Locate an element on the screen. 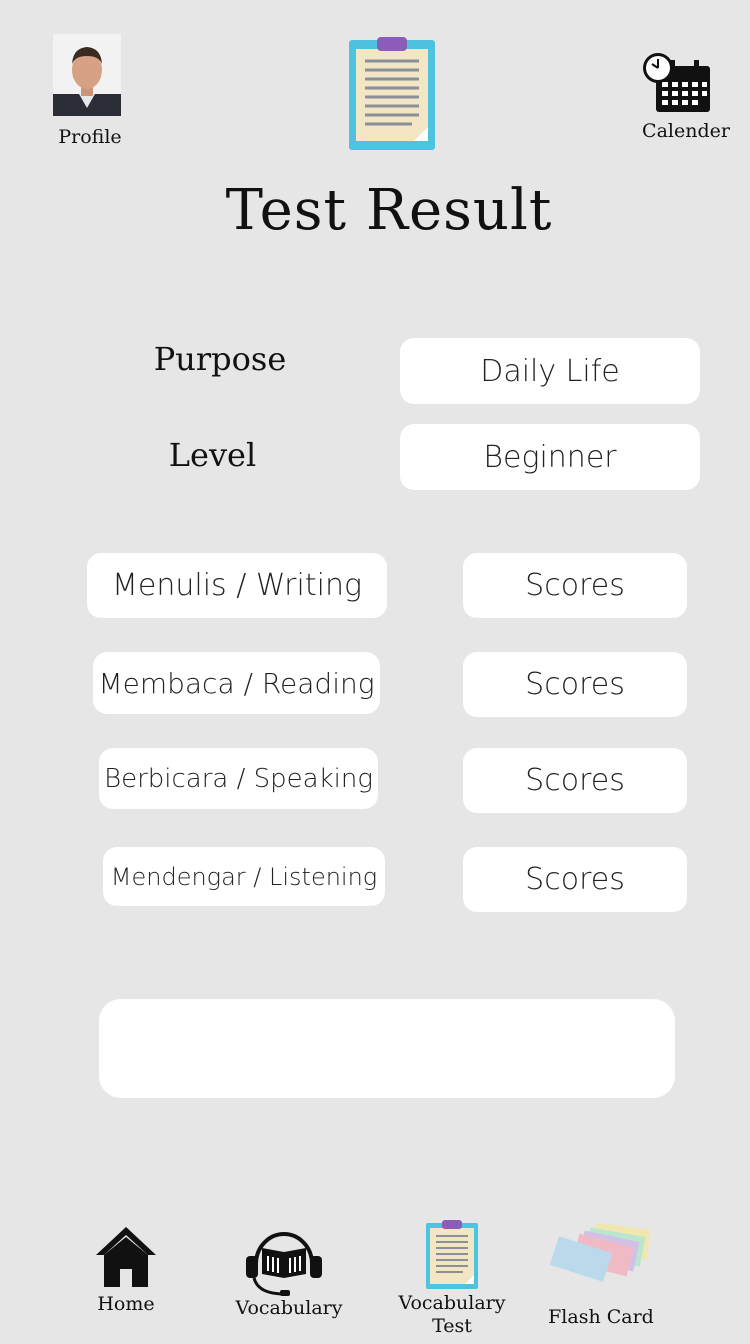  page-title: Test Result is located at coordinates (389, 210).